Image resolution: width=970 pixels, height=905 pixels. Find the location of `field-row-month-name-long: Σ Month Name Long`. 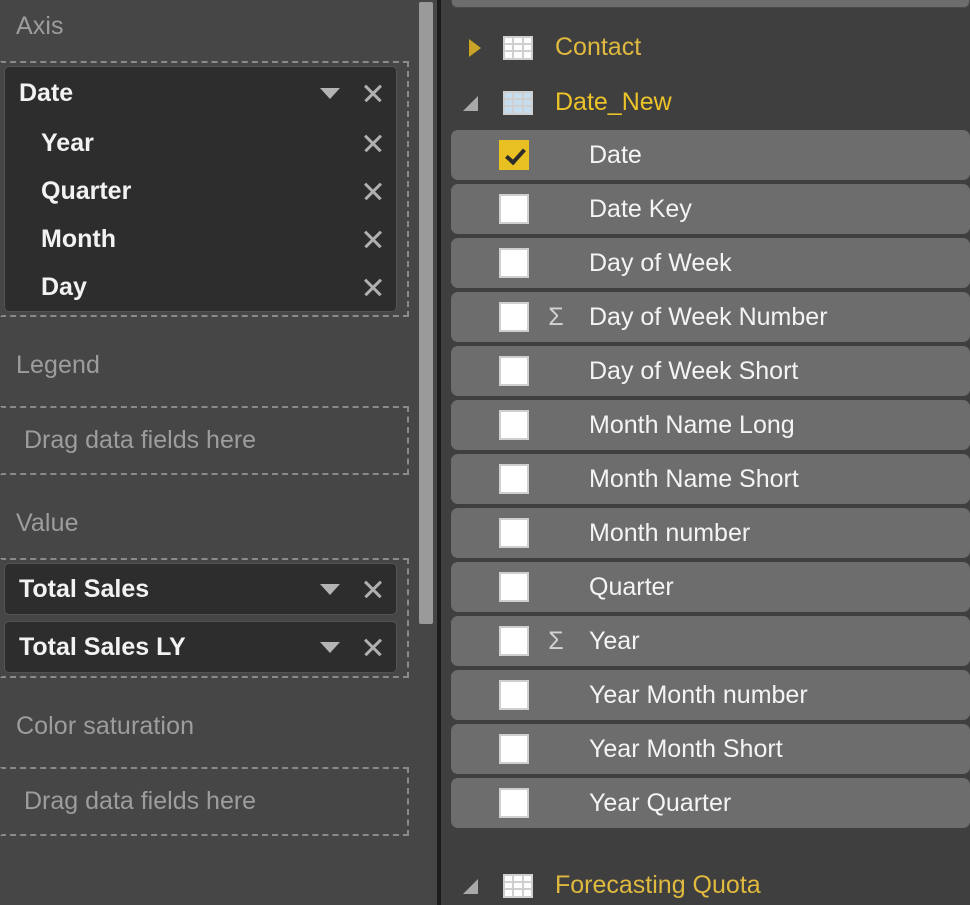

field-row-month-name-long: Σ Month Name Long is located at coordinates (710, 425).